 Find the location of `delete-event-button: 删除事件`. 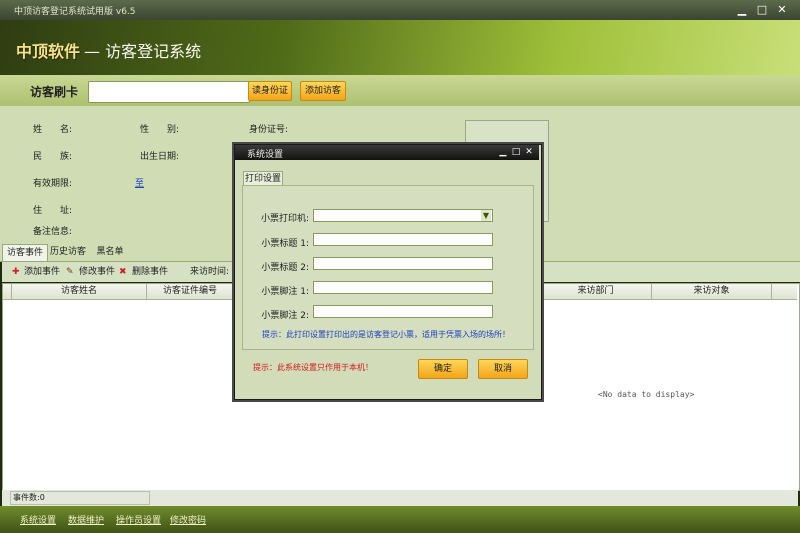

delete-event-button: 删除事件 is located at coordinates (150, 272).